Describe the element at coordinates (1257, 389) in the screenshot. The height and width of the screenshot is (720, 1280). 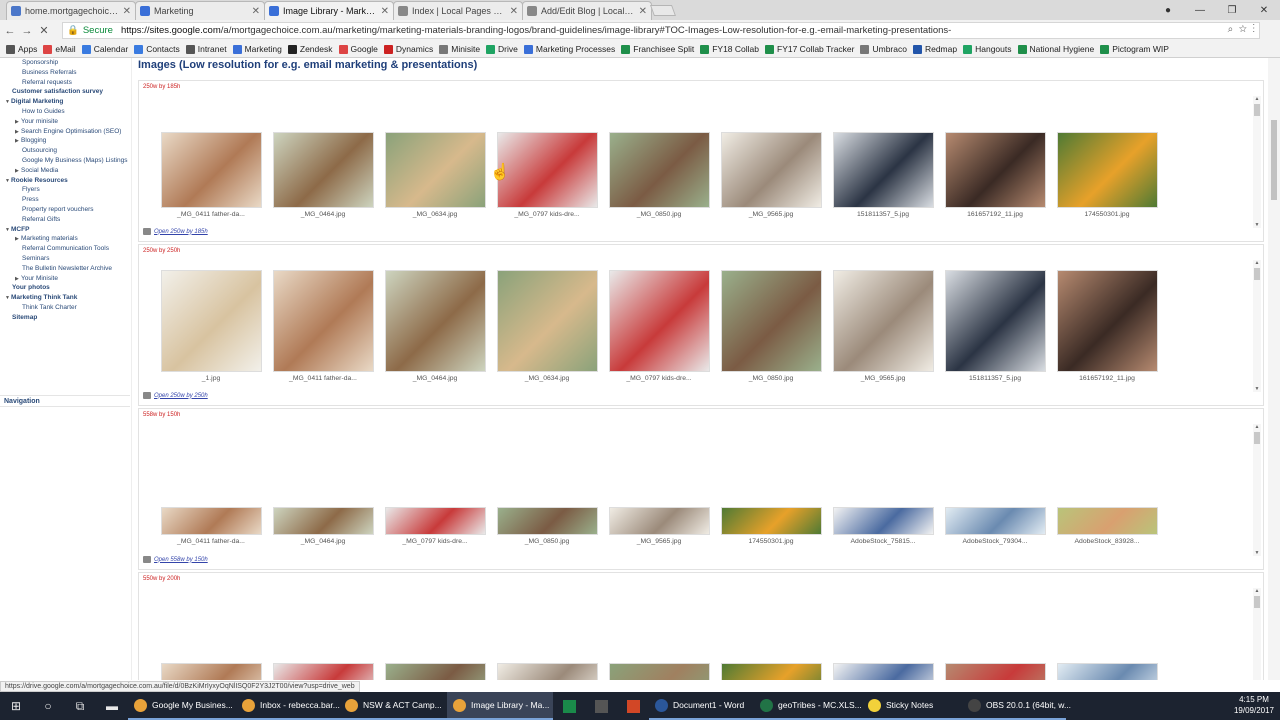
I see `scroll-down-icon: ▼` at that location.